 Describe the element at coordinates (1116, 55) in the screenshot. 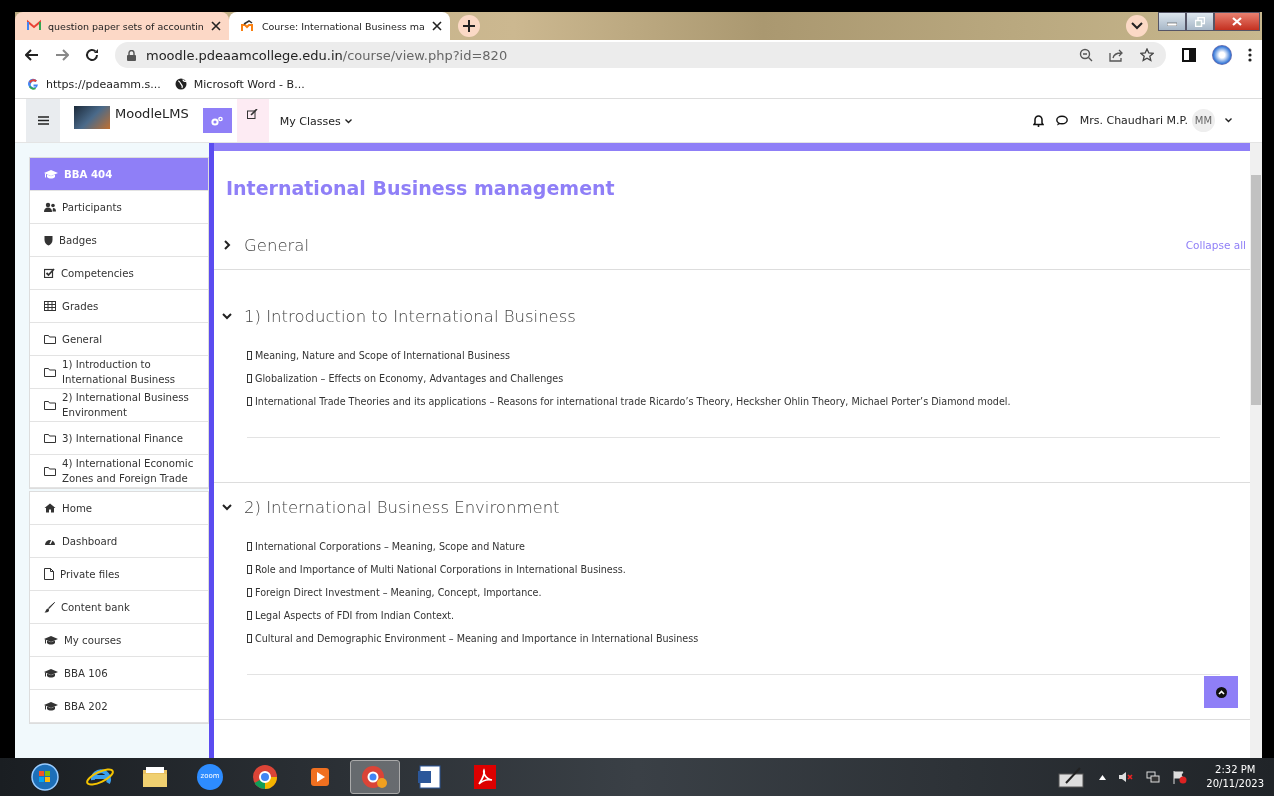

I see `share-icon` at that location.